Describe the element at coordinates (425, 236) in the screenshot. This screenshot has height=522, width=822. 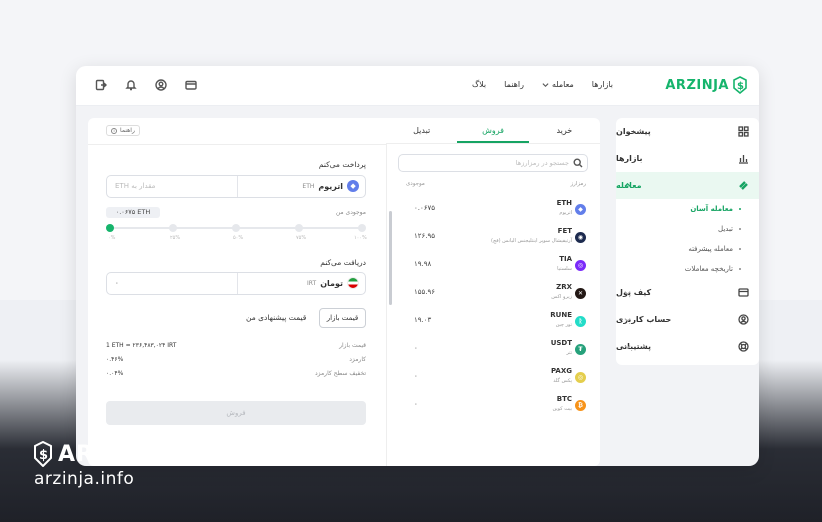
I see `coin-balance: ۱۲۶.۹۵` at that location.